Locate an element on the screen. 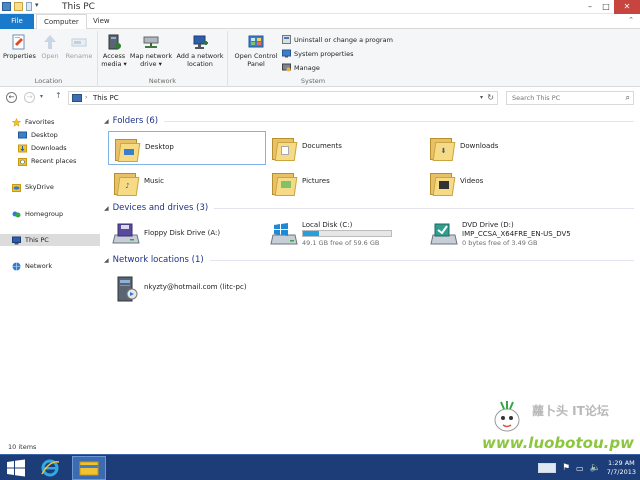 This screenshot has height=480, width=640. map-network-drive-button: Map network drive ▾ is located at coordinates (151, 50).